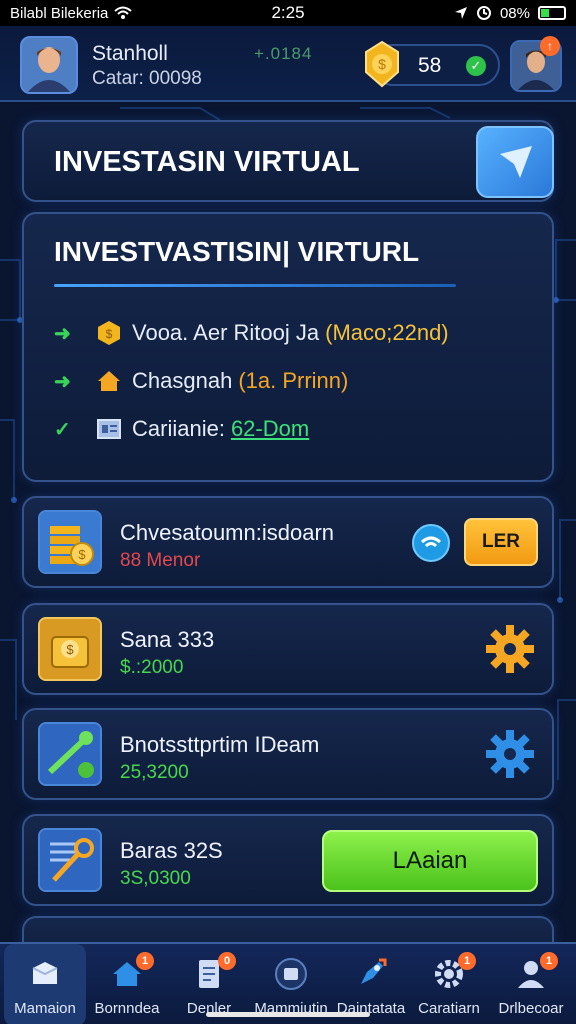 The width and height of the screenshot is (576, 1024). Describe the element at coordinates (270, 428) in the screenshot. I see `info-value: 62-Dom` at that location.